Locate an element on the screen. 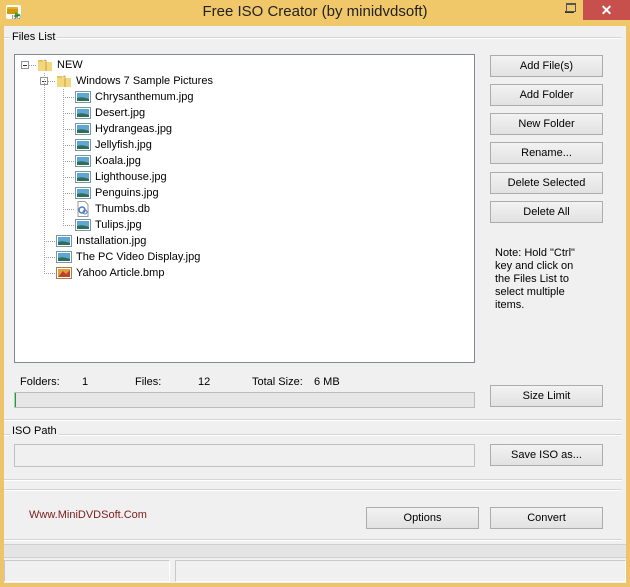 Image resolution: width=630 pixels, height=587 pixels. tree-node-label: Installation.jpg is located at coordinates (111, 241).